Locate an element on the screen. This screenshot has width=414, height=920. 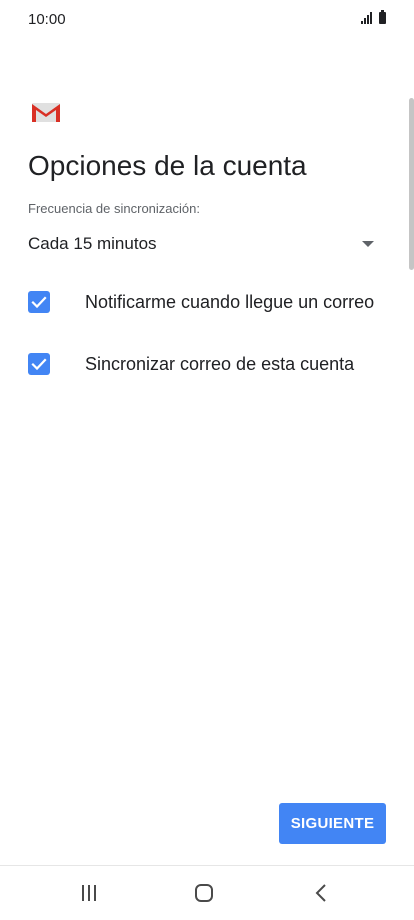
sync-frequency-label: Frecuencia de sincronización: is located at coordinates (114, 208).